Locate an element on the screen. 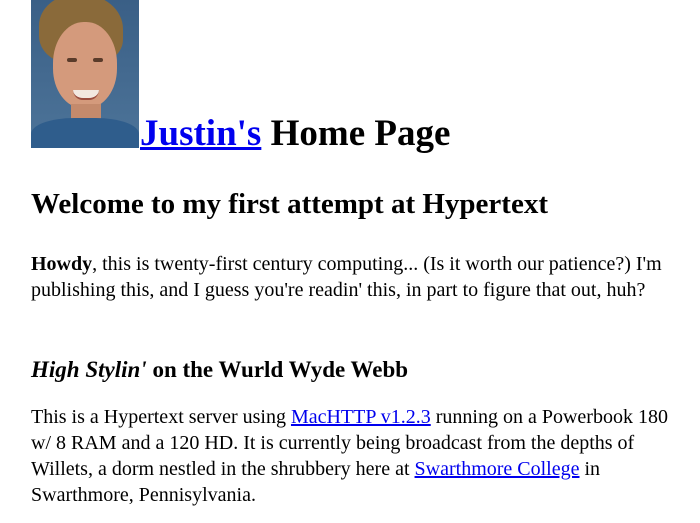 The height and width of the screenshot is (523, 700). portrait-image is located at coordinates (85, 74).